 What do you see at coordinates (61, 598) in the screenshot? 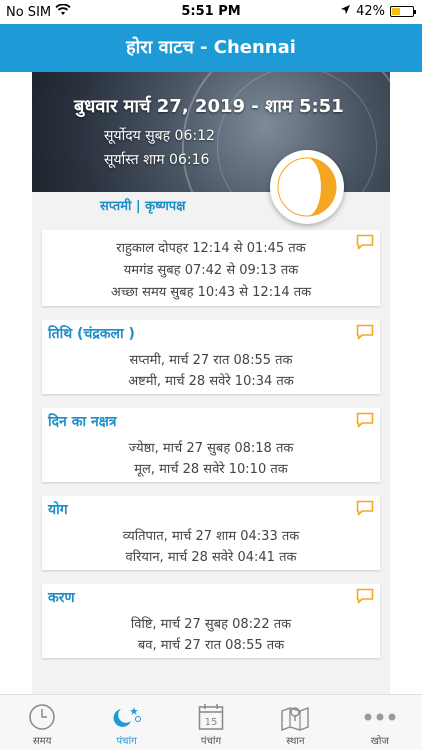
I see `karana-card-title: करण` at bounding box center [61, 598].